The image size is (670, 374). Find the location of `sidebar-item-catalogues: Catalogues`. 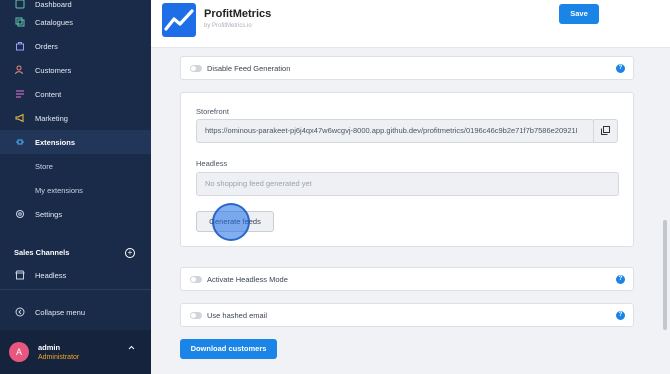

sidebar-item-catalogues: Catalogues is located at coordinates (75, 22).